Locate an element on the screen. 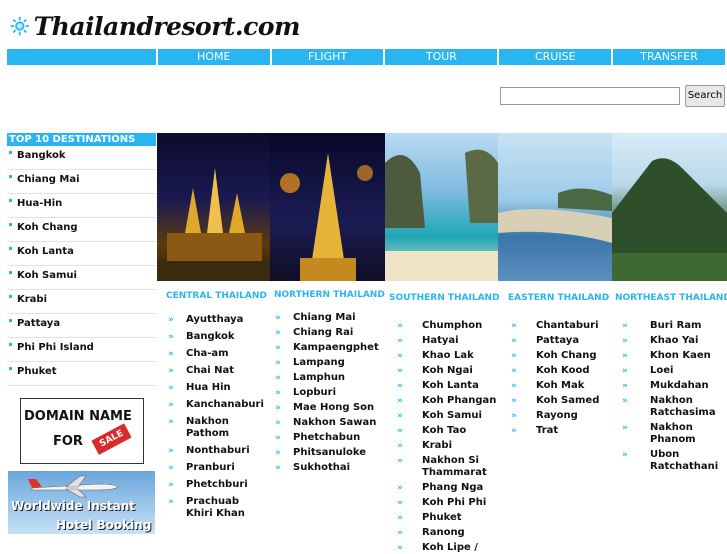 The width and height of the screenshot is (727, 554). photo-northeast is located at coordinates (669, 207).